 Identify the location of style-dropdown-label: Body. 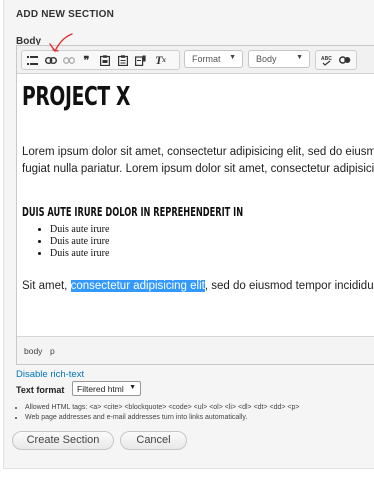
(266, 59).